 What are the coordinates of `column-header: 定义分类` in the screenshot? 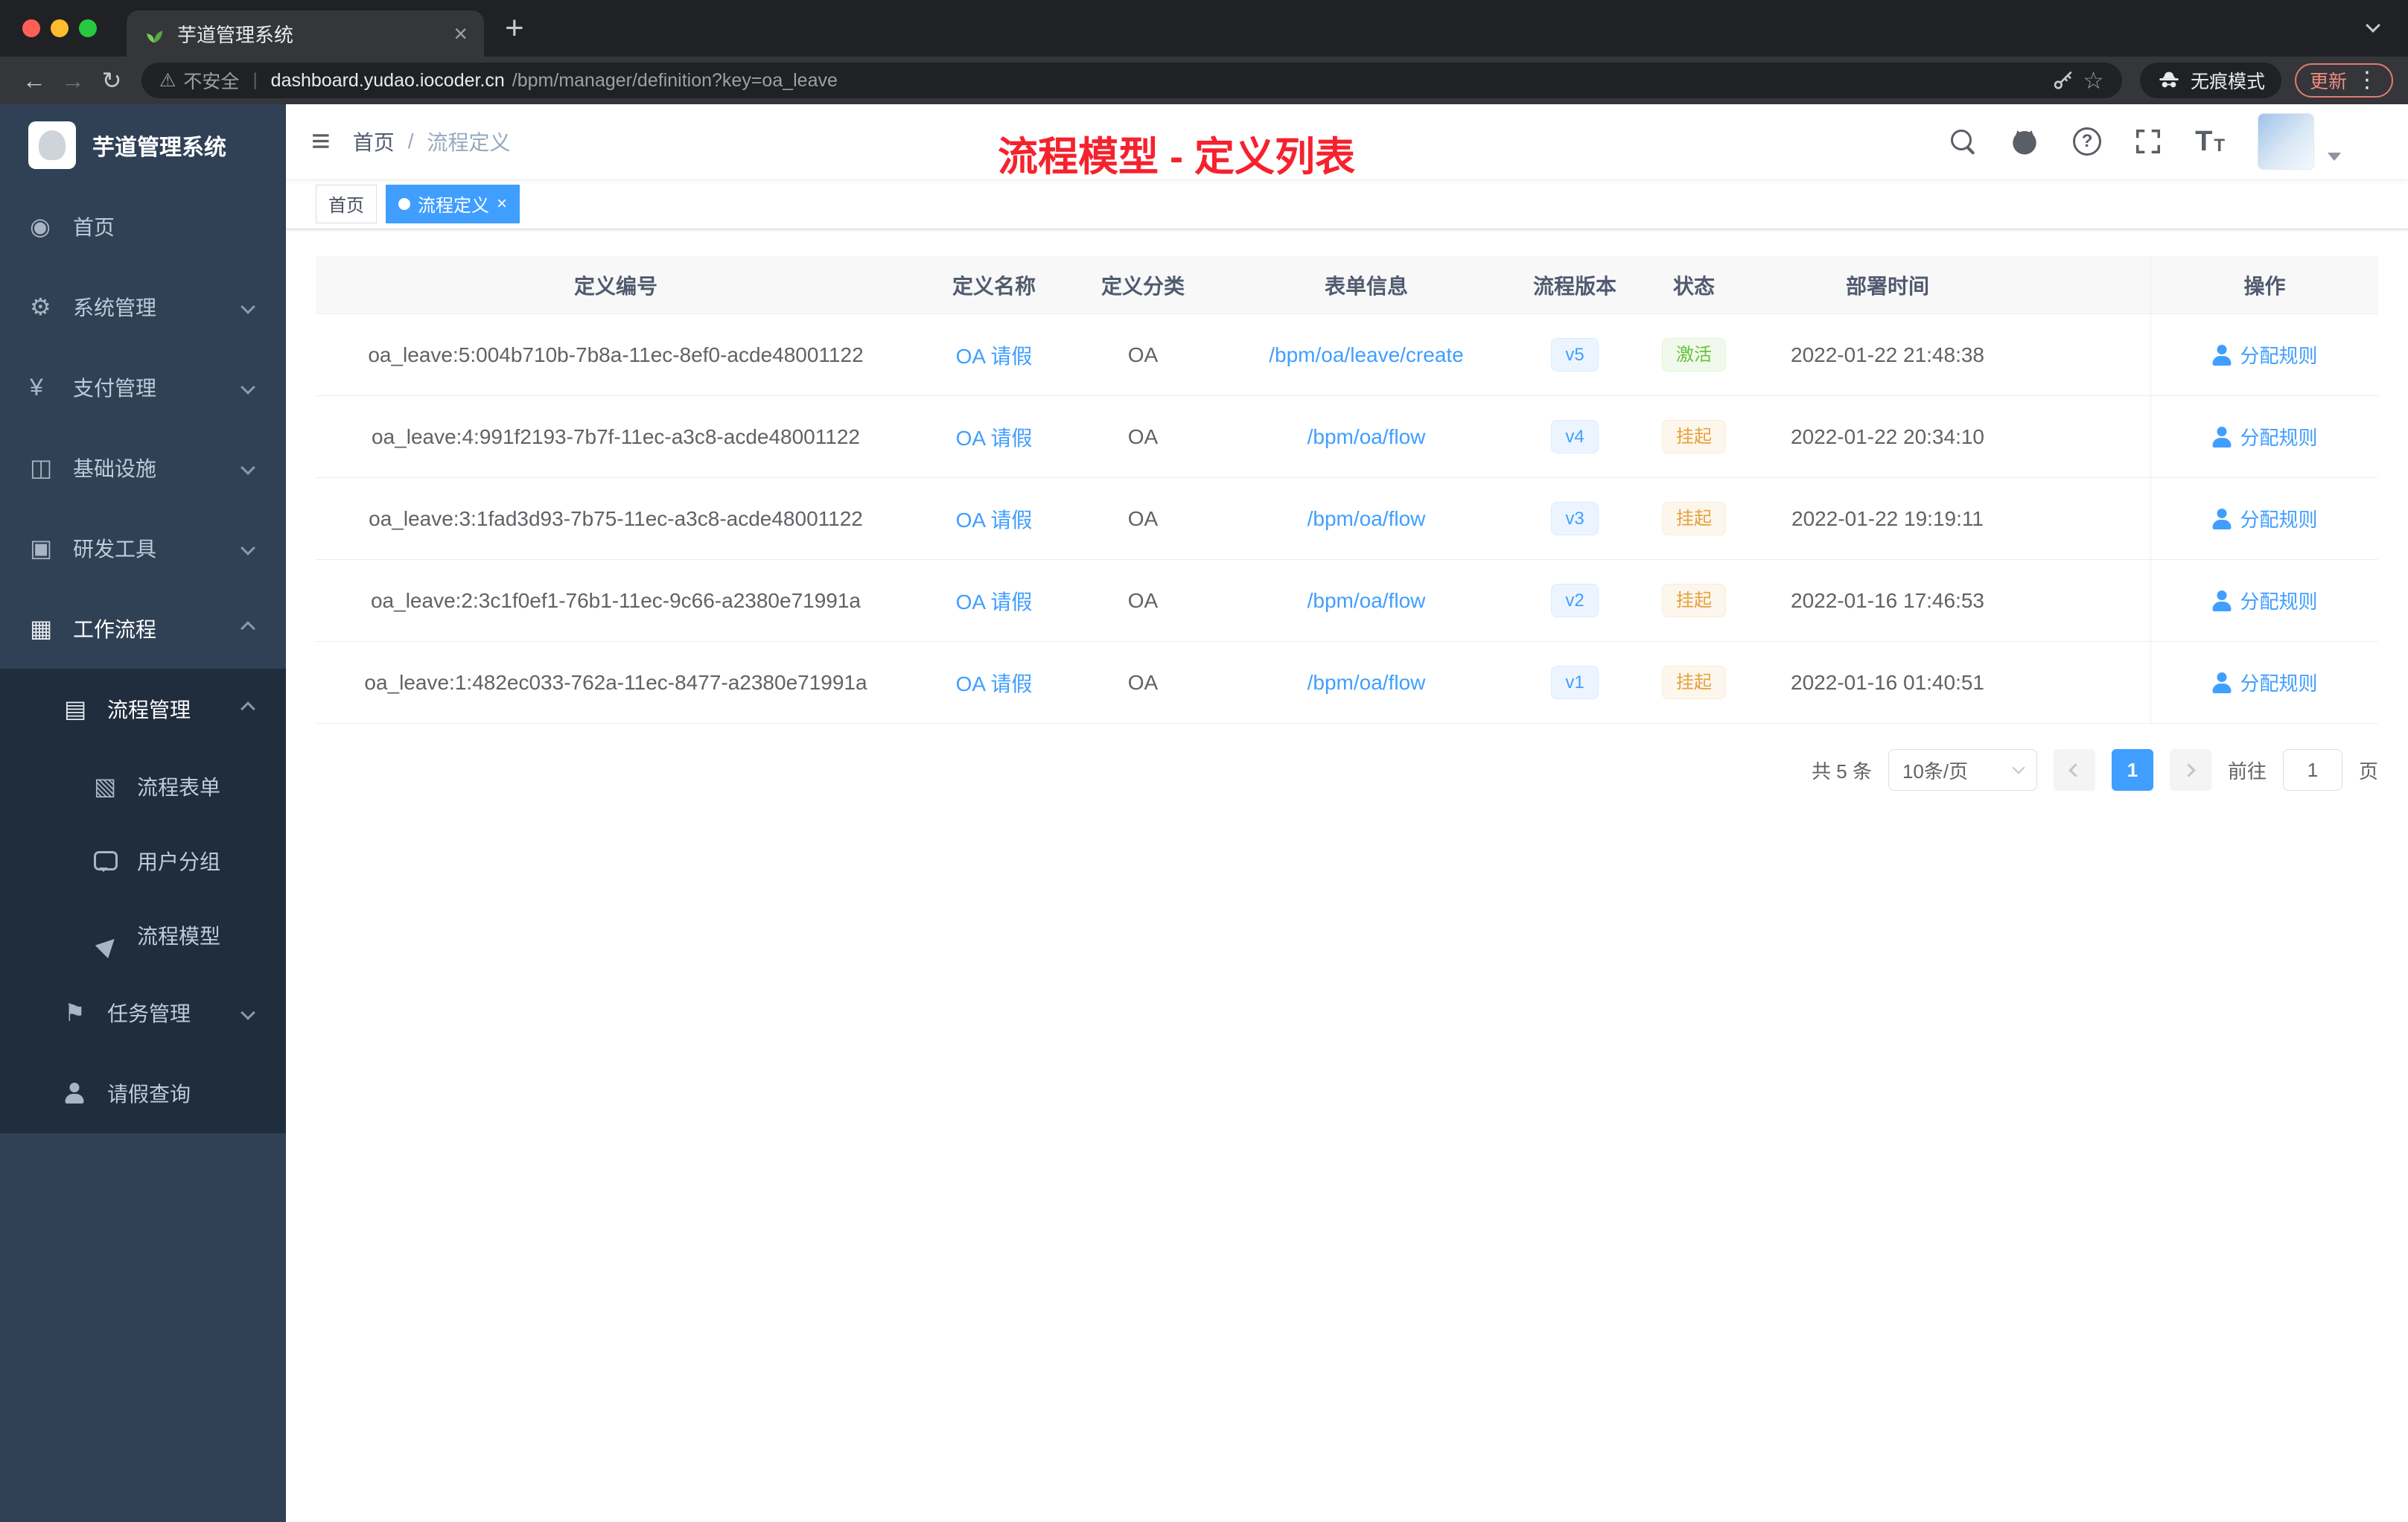 It's located at (1143, 286).